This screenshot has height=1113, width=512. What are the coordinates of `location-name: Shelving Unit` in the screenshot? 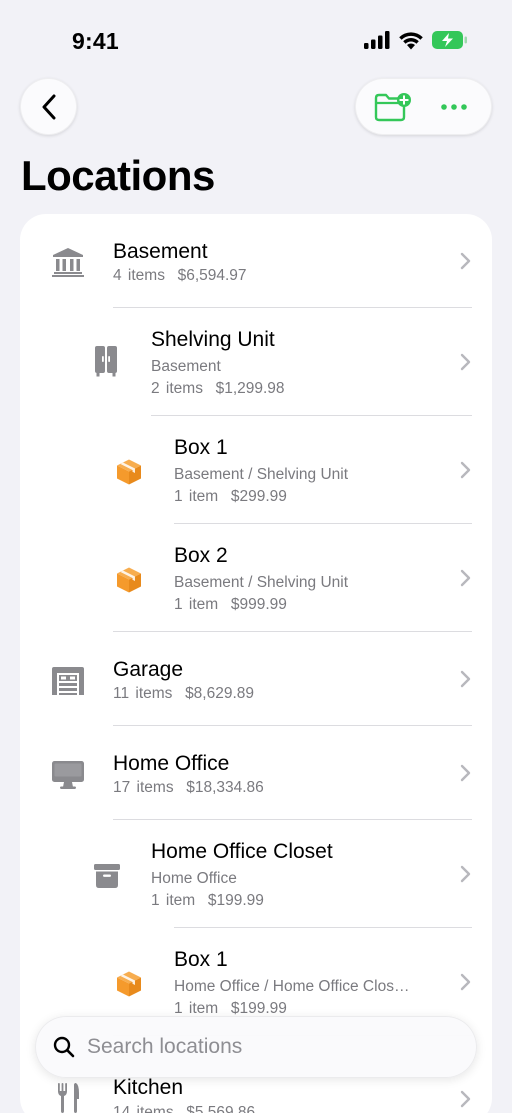 It's located at (213, 339).